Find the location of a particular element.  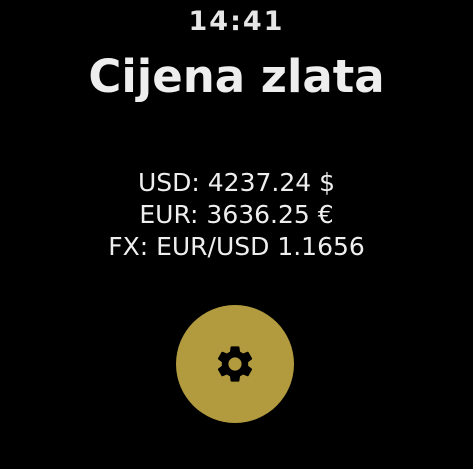

usd-price: USD: 4237.24 $ is located at coordinates (236, 182).